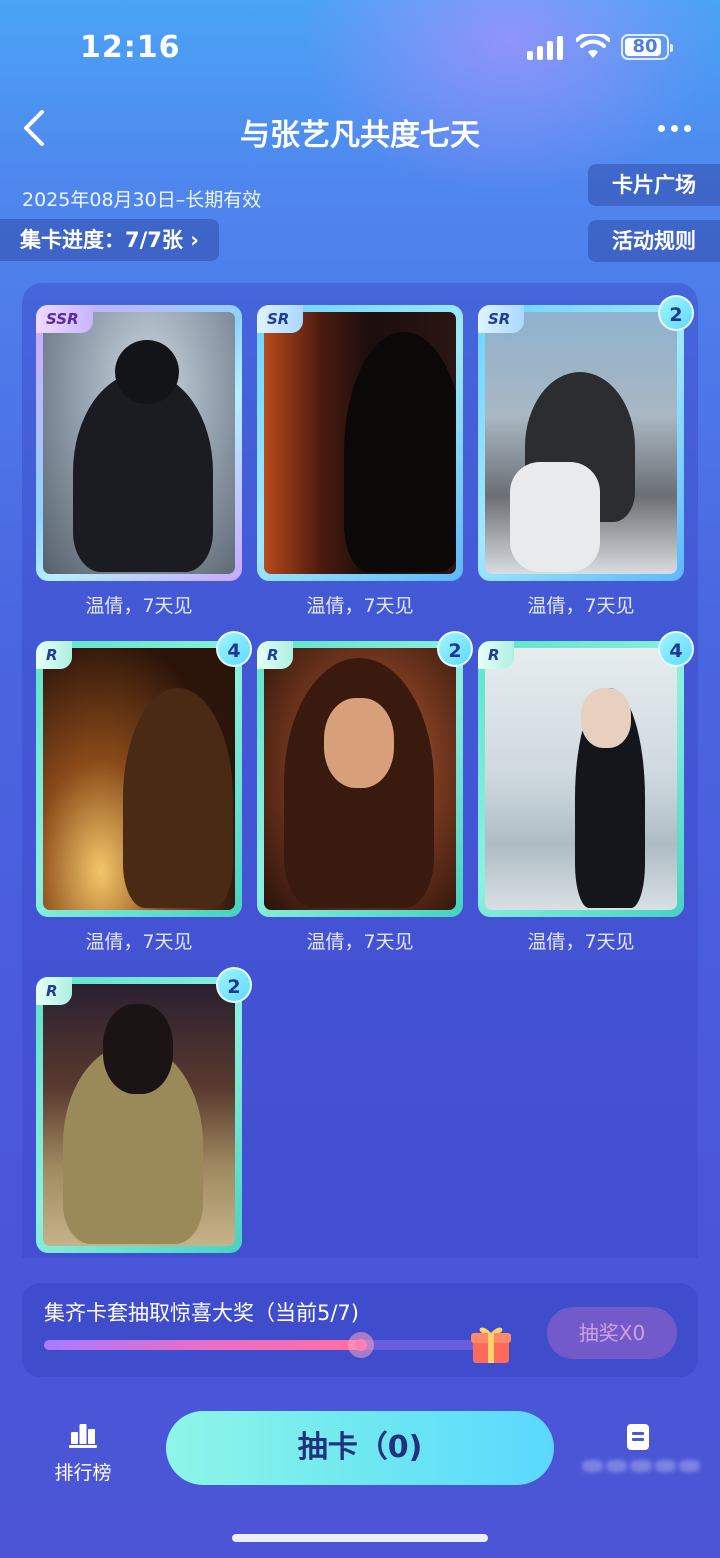 This screenshot has height=1558, width=720. I want to click on card-item: SR, so click(360, 443).